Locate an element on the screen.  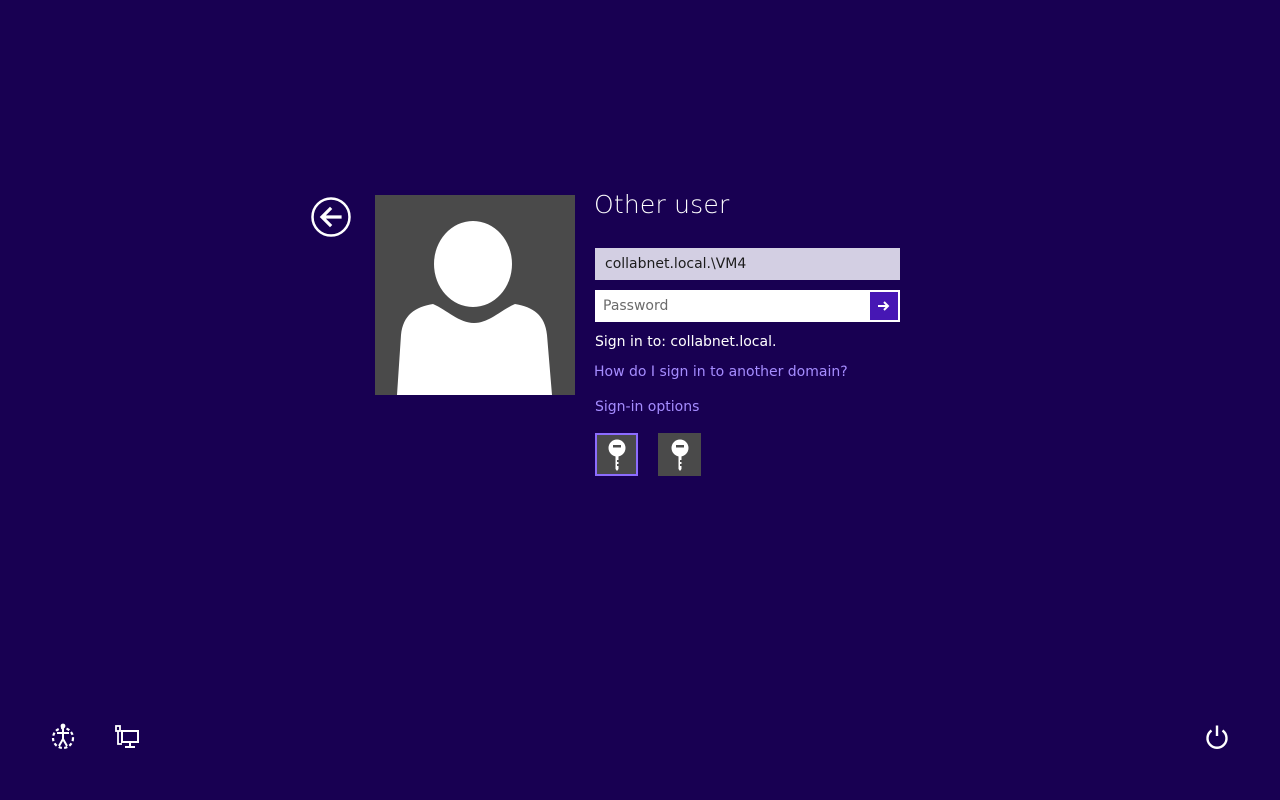
ease-of-access-icon is located at coordinates (63, 736).